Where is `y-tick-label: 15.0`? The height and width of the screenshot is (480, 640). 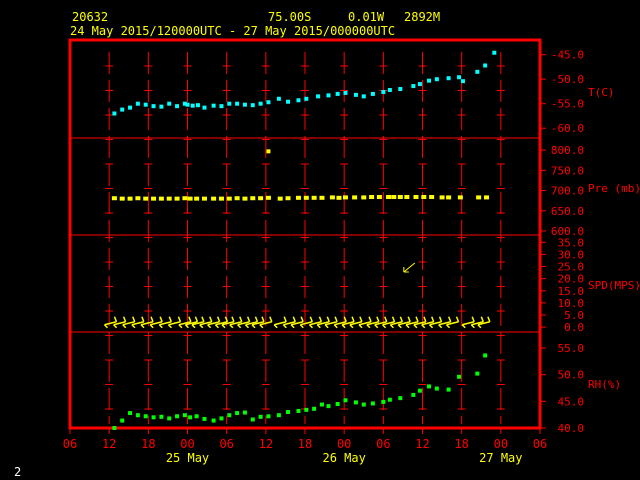
y-tick-label: 15.0 is located at coordinates (571, 291).